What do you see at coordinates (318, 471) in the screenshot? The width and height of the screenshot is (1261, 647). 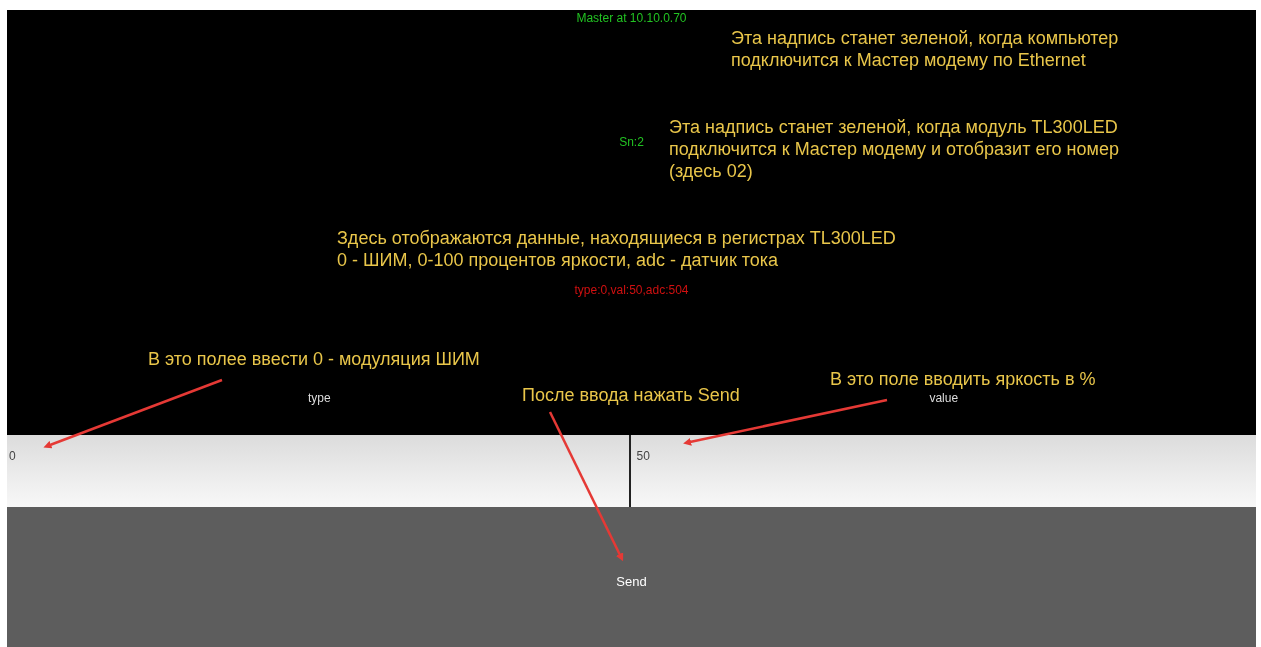 I see `type-input-field: 0` at bounding box center [318, 471].